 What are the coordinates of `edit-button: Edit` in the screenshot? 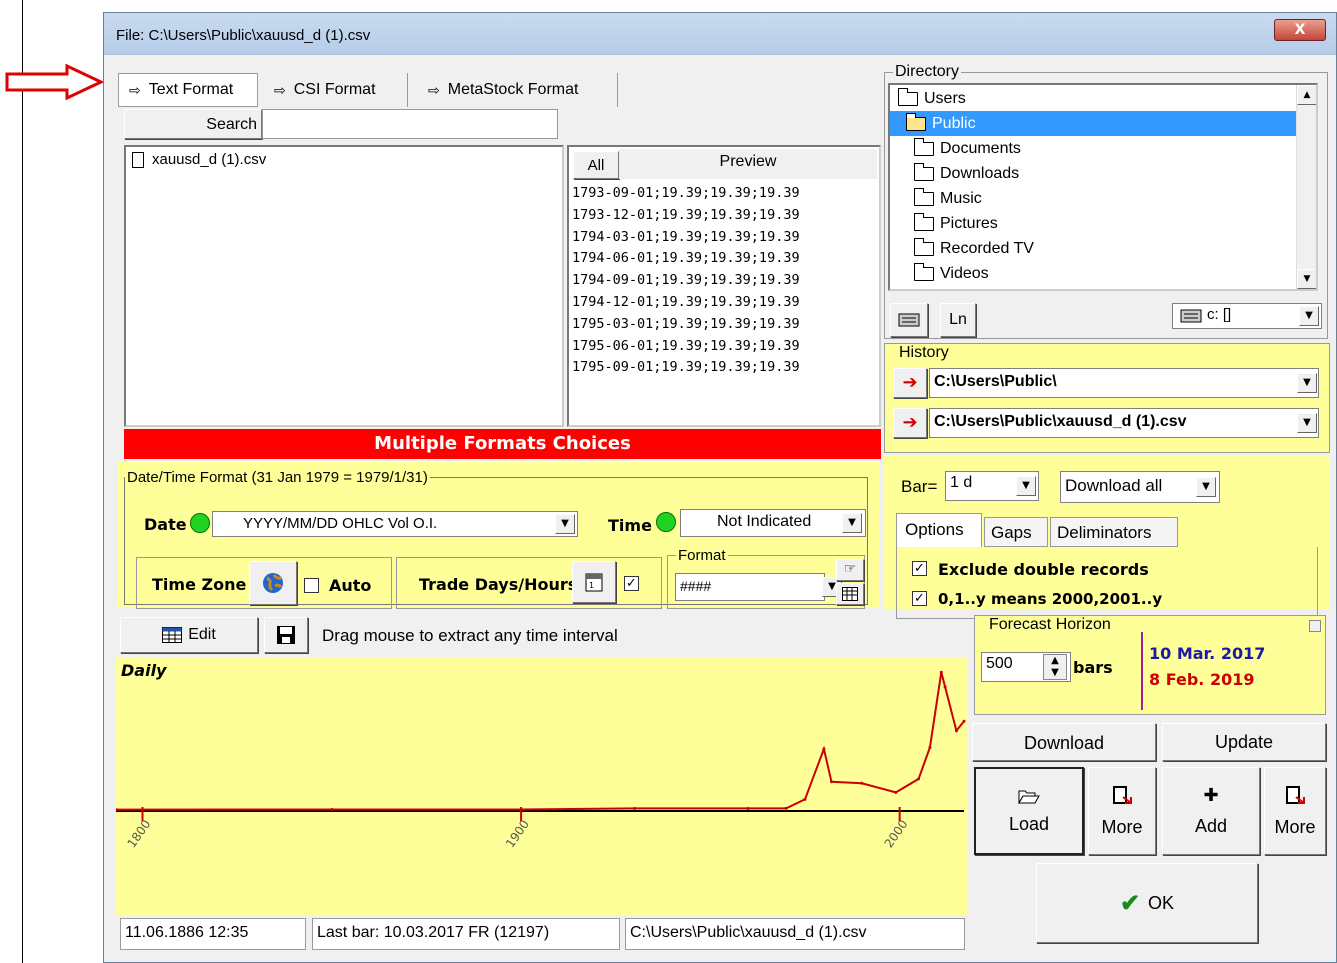 It's located at (189, 635).